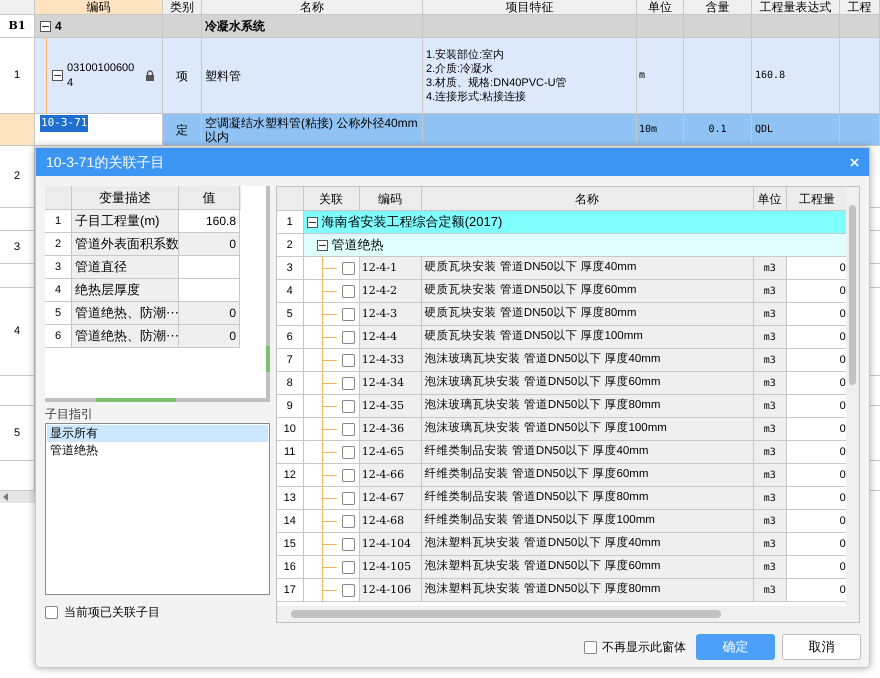 This screenshot has width=880, height=678. What do you see at coordinates (821, 647) in the screenshot?
I see `cancel-button: 取消` at bounding box center [821, 647].